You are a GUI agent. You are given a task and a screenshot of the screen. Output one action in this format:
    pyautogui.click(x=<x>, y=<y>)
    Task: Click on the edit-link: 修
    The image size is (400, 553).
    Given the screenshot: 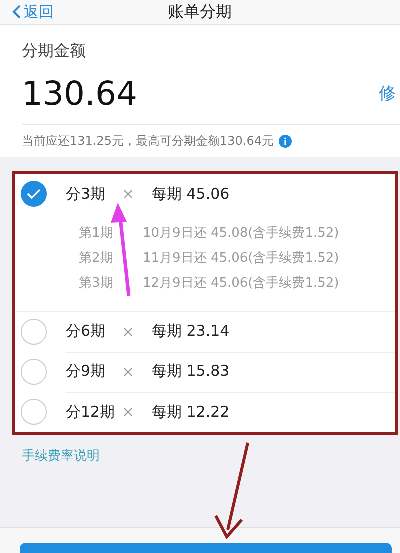 What is the action you would take?
    pyautogui.click(x=389, y=93)
    